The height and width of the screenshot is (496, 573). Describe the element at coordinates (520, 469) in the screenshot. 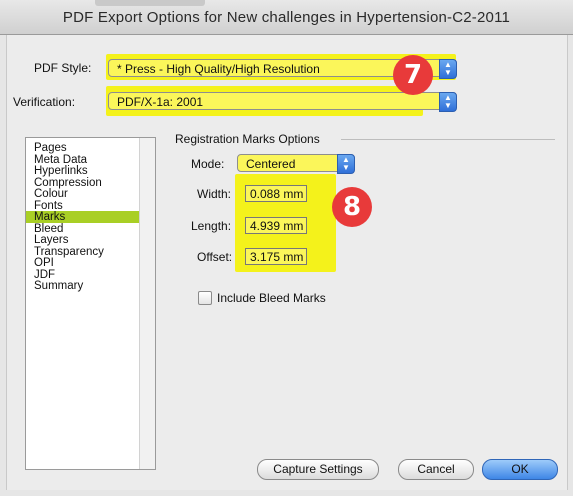

I see `ok-button: OK` at that location.